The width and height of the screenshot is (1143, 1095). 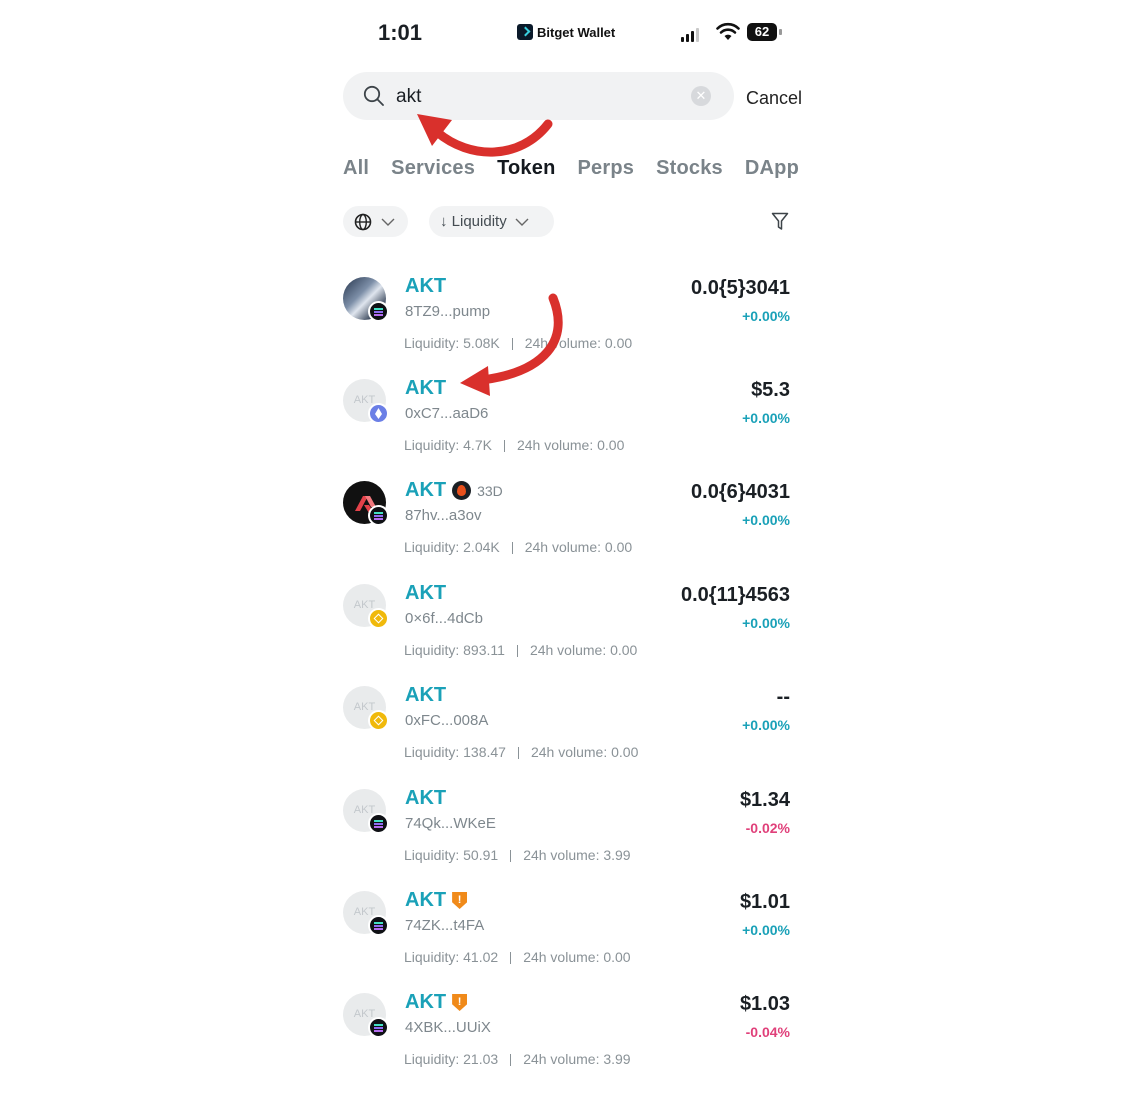 I want to click on token-address: 74ZK...t4FA, so click(x=445, y=925).